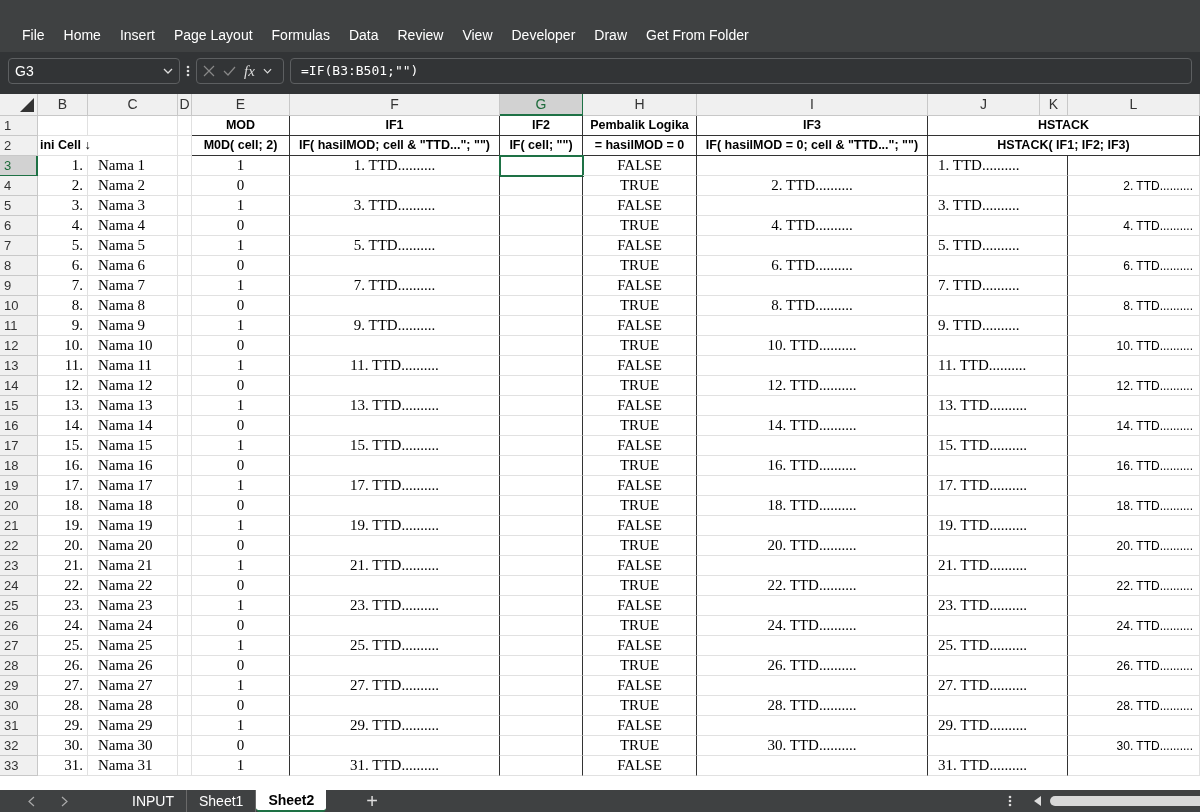 This screenshot has width=1200, height=812. Describe the element at coordinates (133, 666) in the screenshot. I see `table-cell: Nama 26` at that location.